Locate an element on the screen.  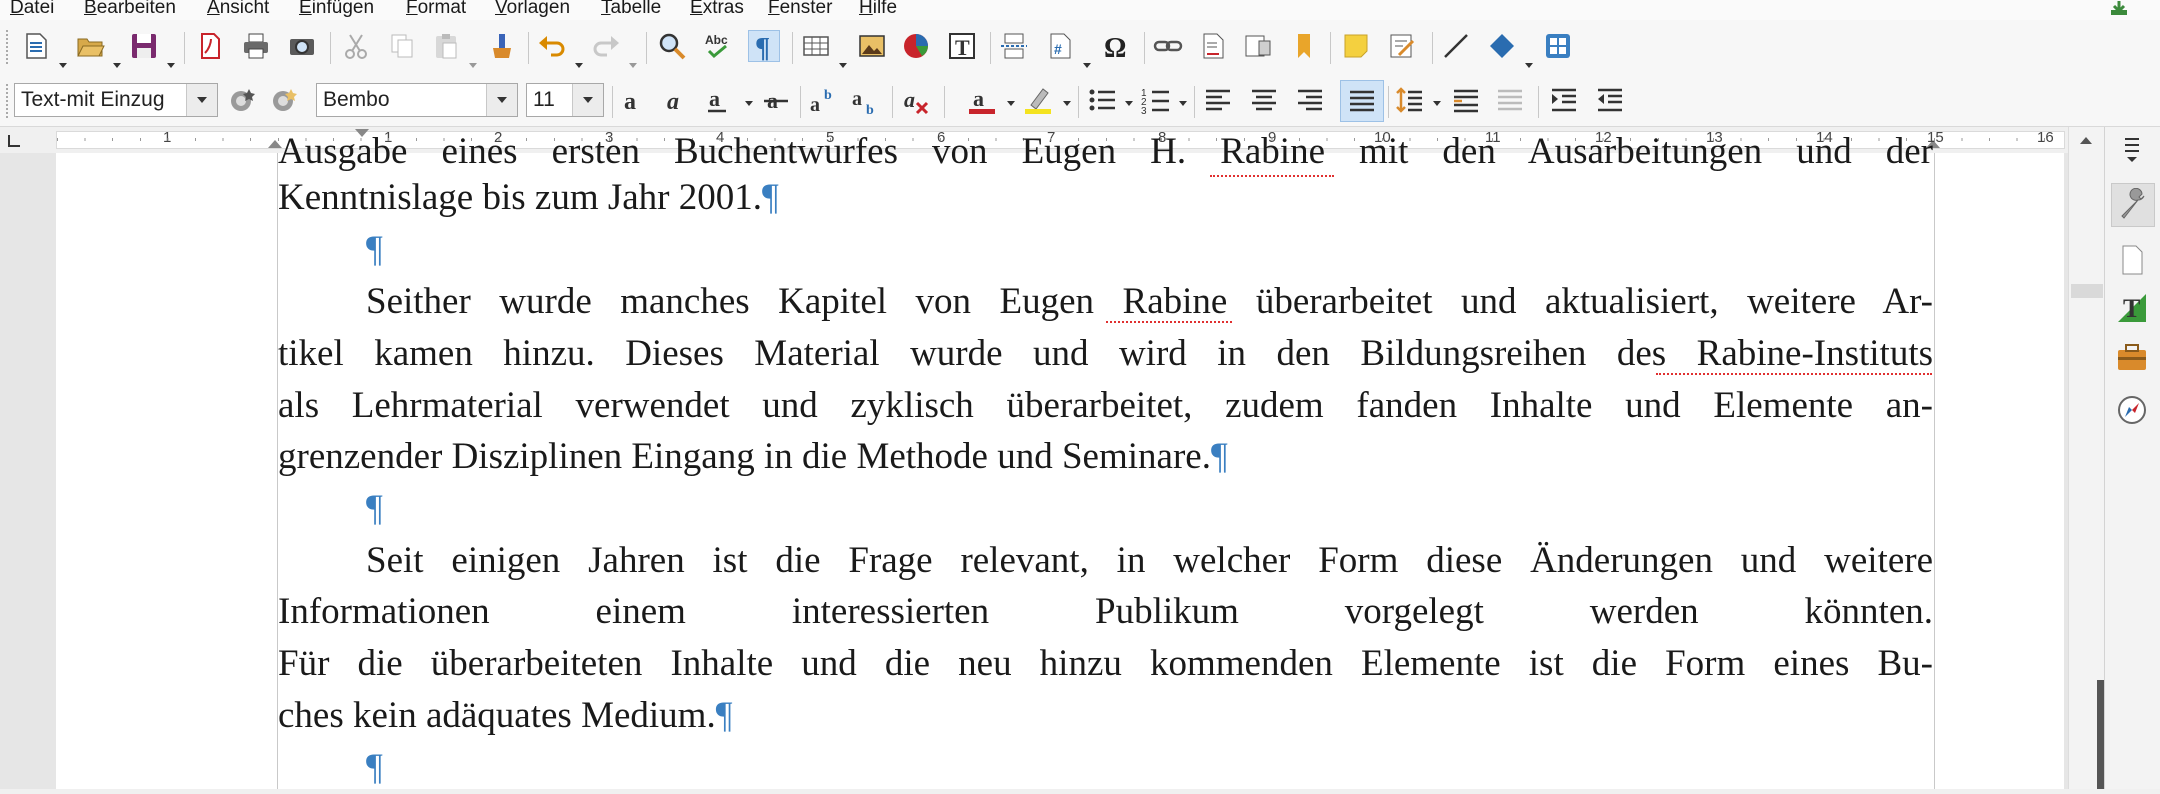
line-spacing-dropdown-icon is located at coordinates (1437, 104).